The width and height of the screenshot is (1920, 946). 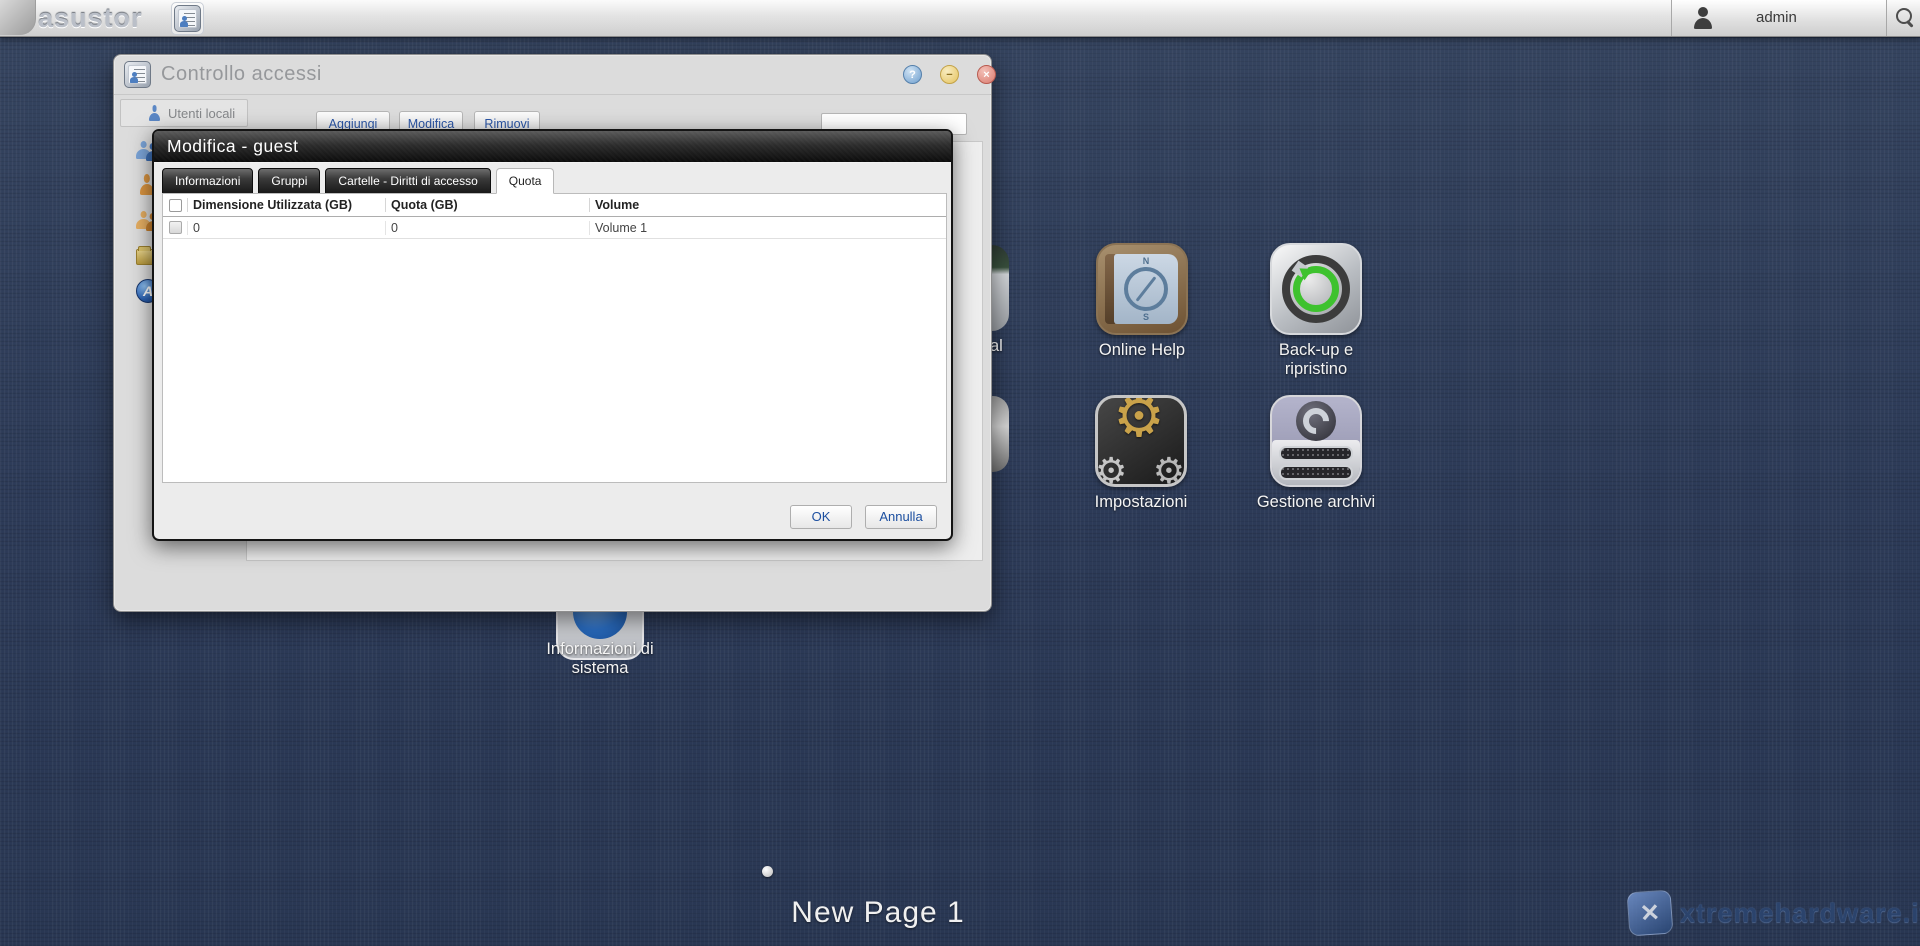 I want to click on watermark: ✕ xtremehardware.it, so click(x=1773, y=913).